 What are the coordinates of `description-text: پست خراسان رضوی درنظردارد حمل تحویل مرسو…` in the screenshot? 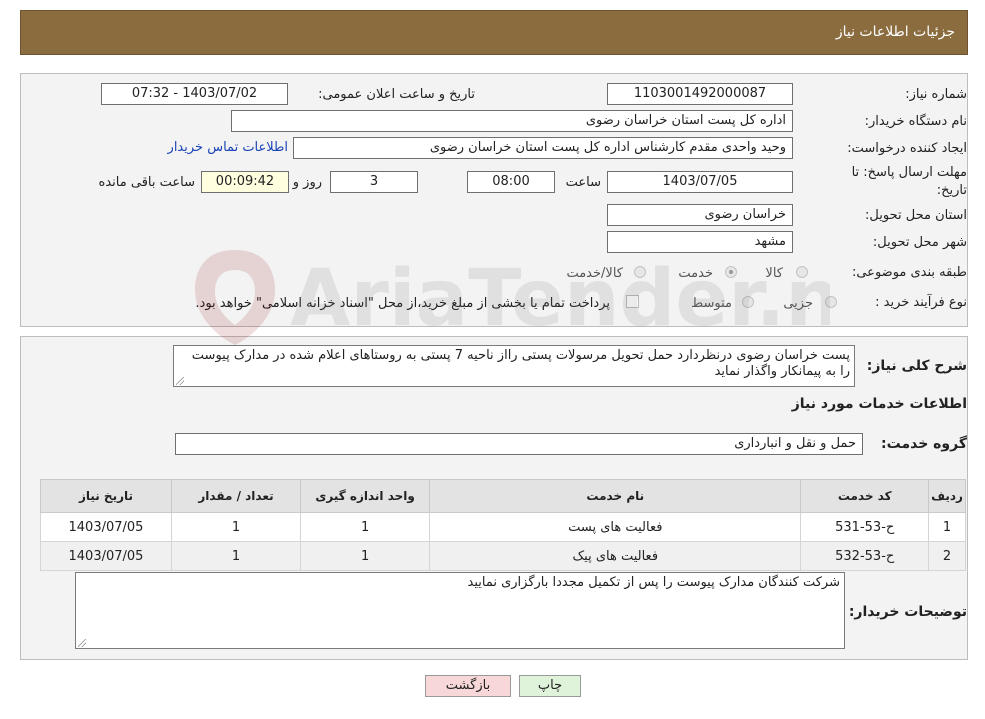 It's located at (520, 363).